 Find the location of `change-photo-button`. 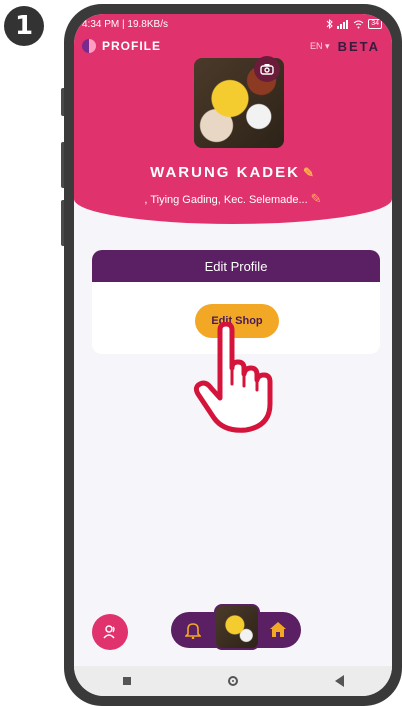

change-photo-button is located at coordinates (267, 69).